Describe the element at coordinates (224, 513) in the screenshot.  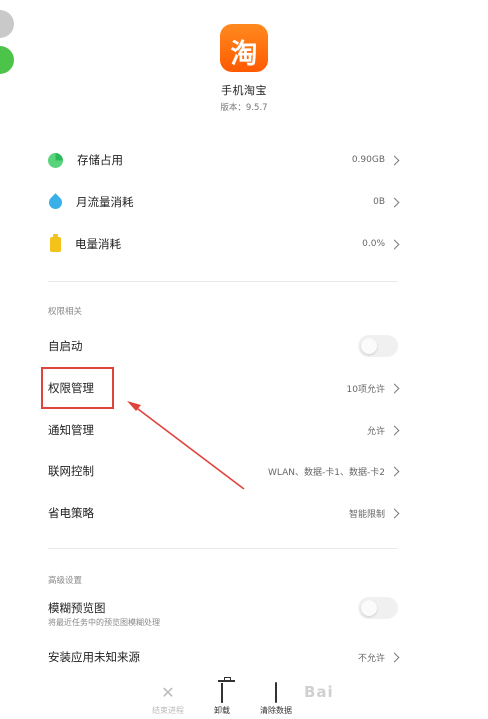
I see `power-saving-row: 省电策略 智能限制` at that location.